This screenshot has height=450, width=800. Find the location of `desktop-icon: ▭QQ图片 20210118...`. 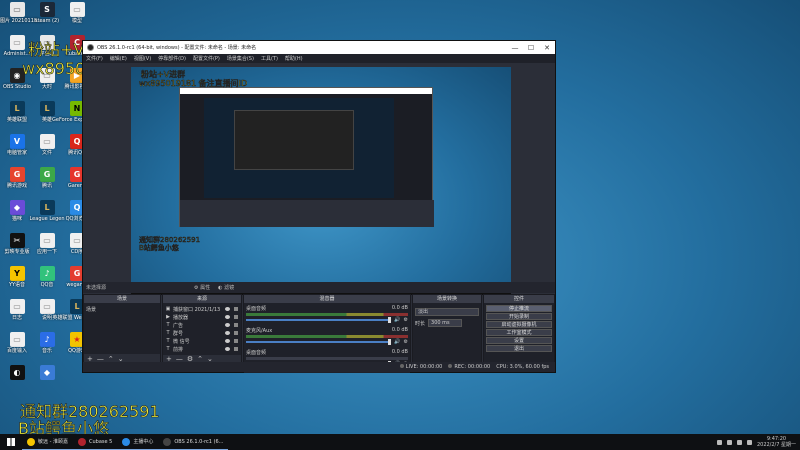

desktop-icon: ▭QQ图片 20210118... is located at coordinates (21, 13).